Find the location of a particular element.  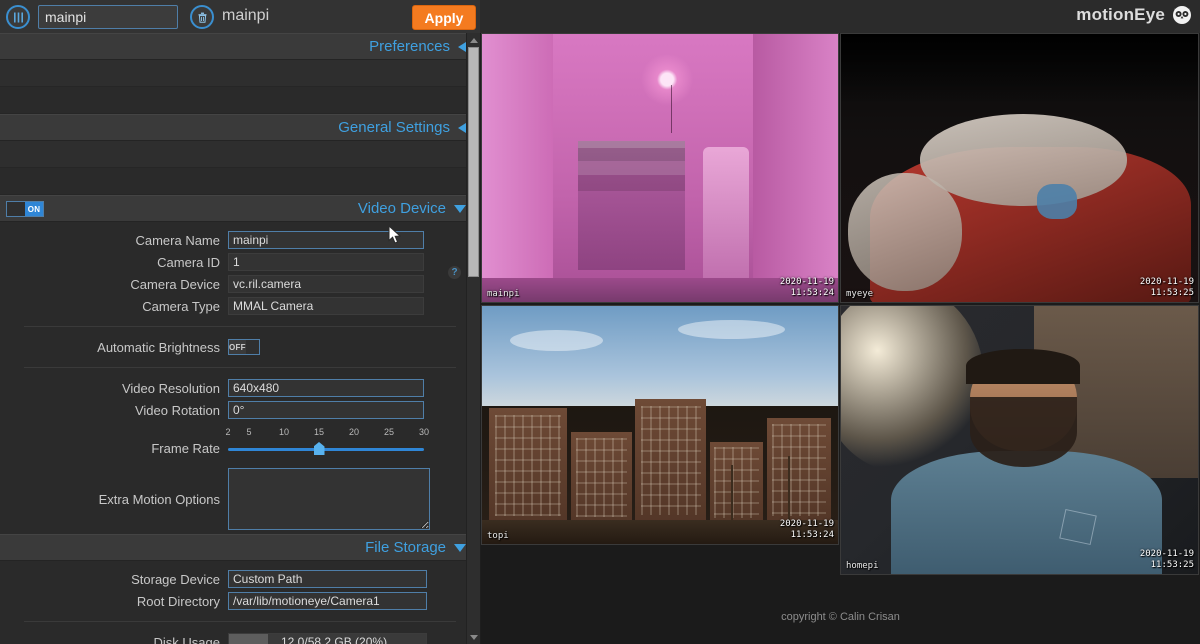

label-camera-name: Camera Name is located at coordinates (177, 240).